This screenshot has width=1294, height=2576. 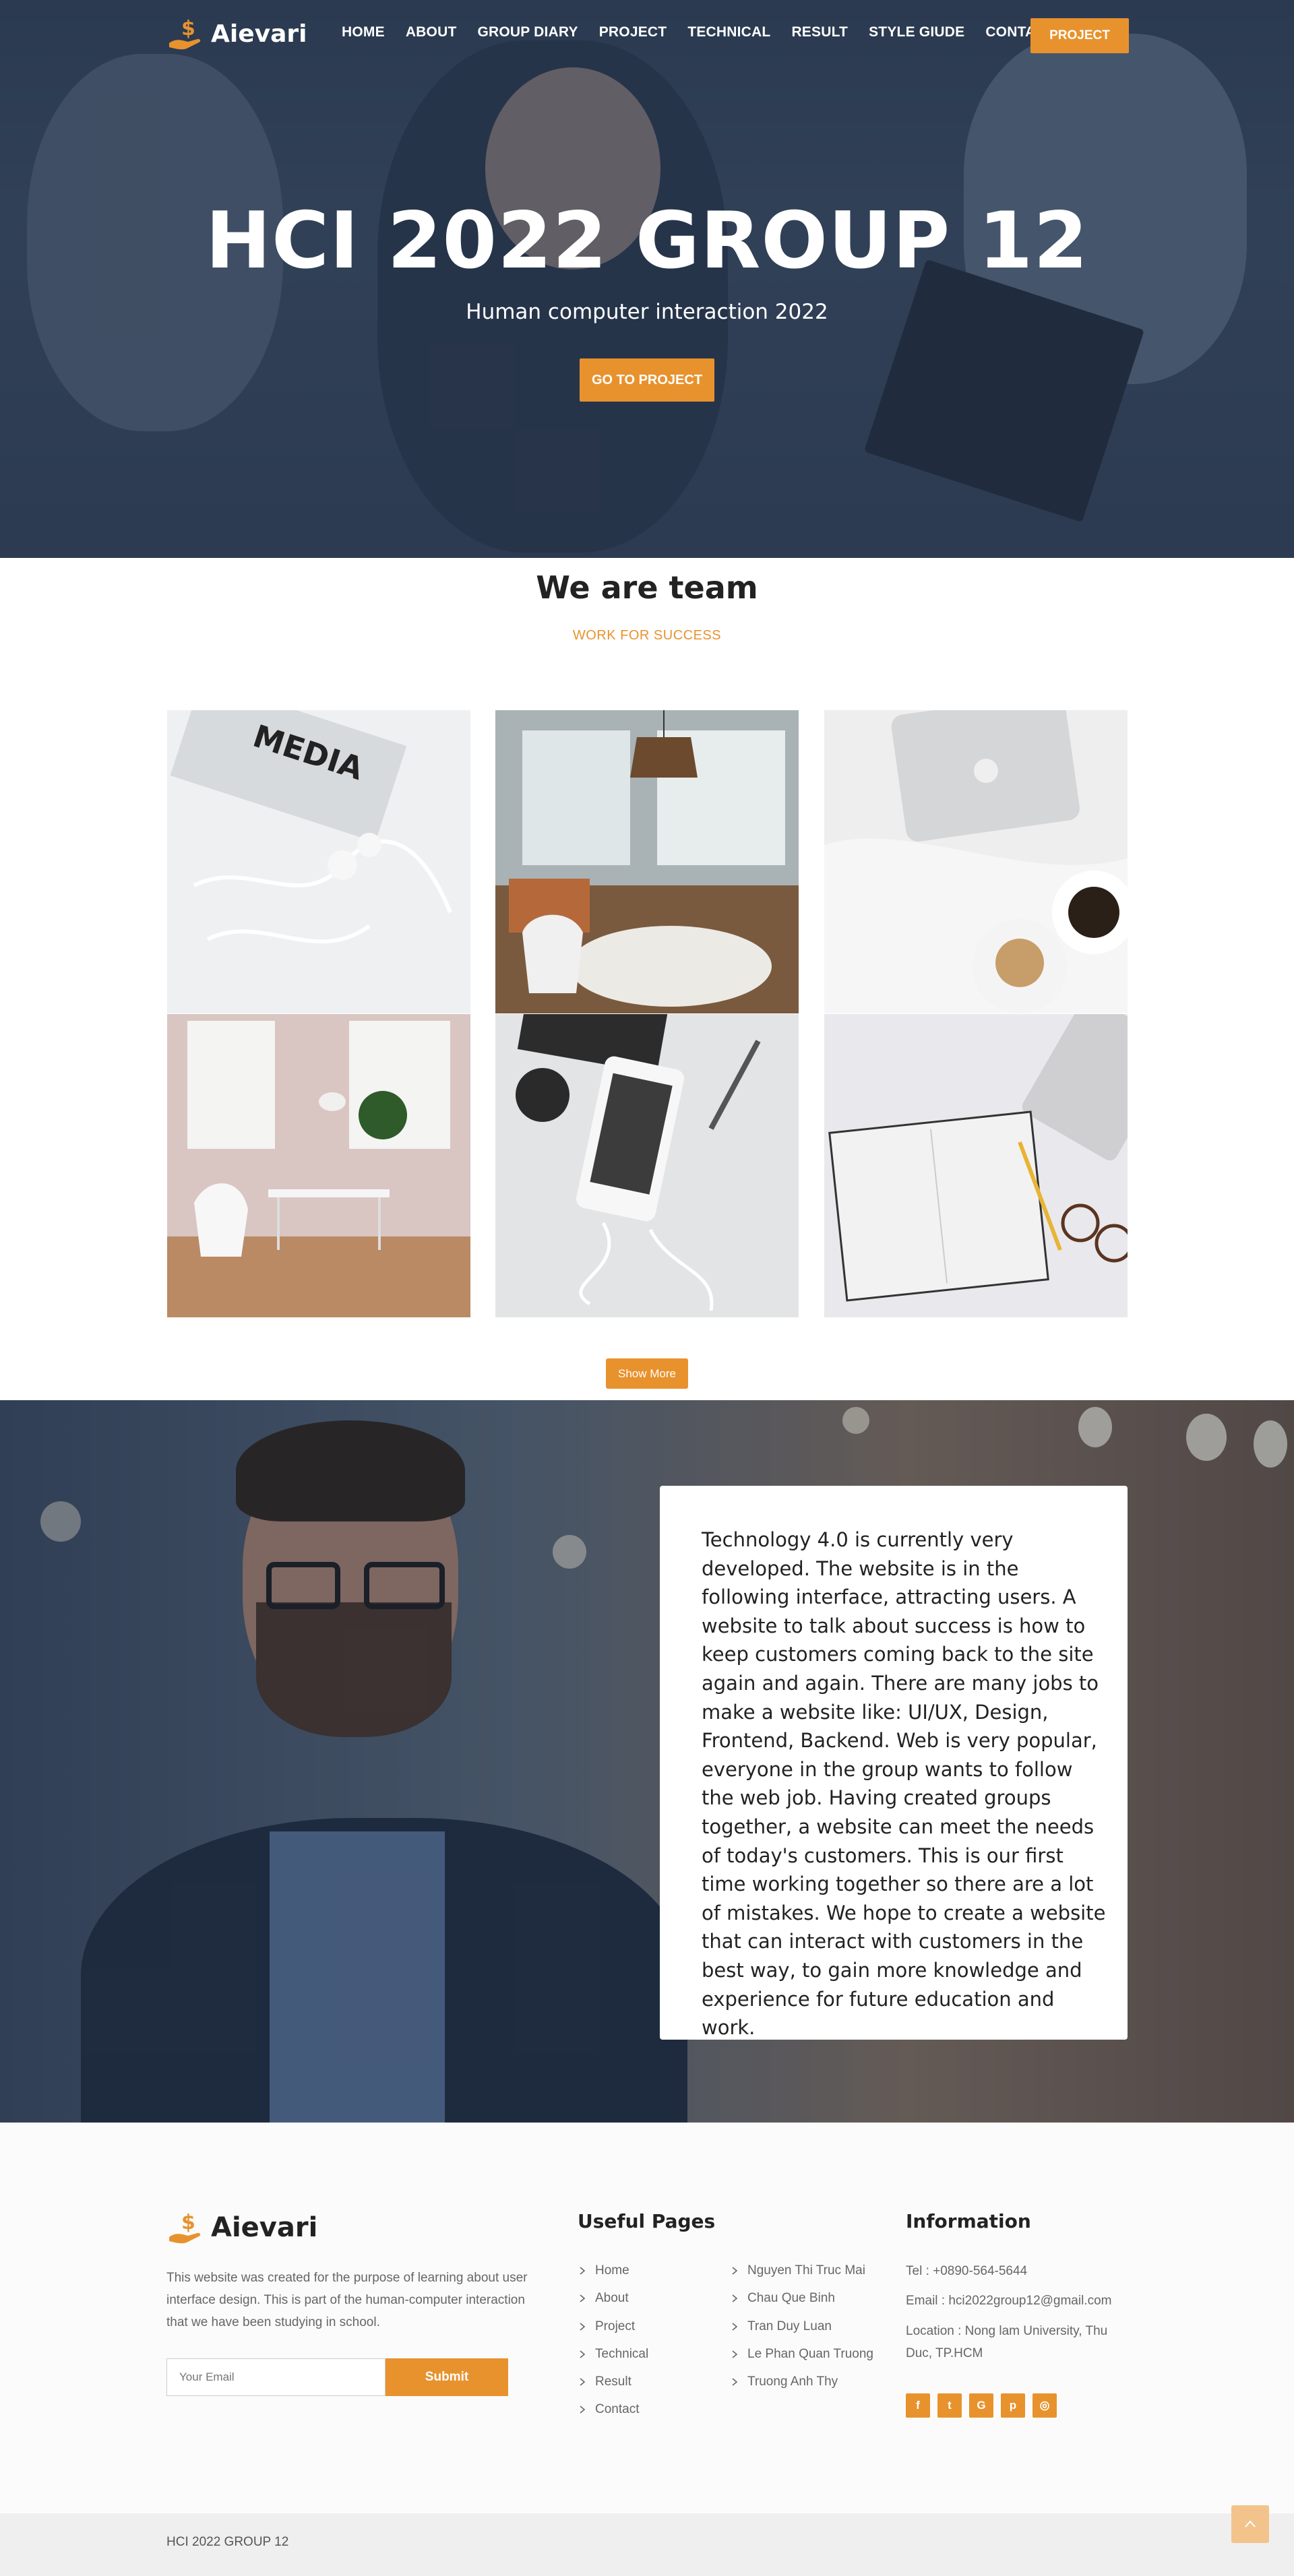 I want to click on instagram-icon: ◎, so click(x=1045, y=2405).